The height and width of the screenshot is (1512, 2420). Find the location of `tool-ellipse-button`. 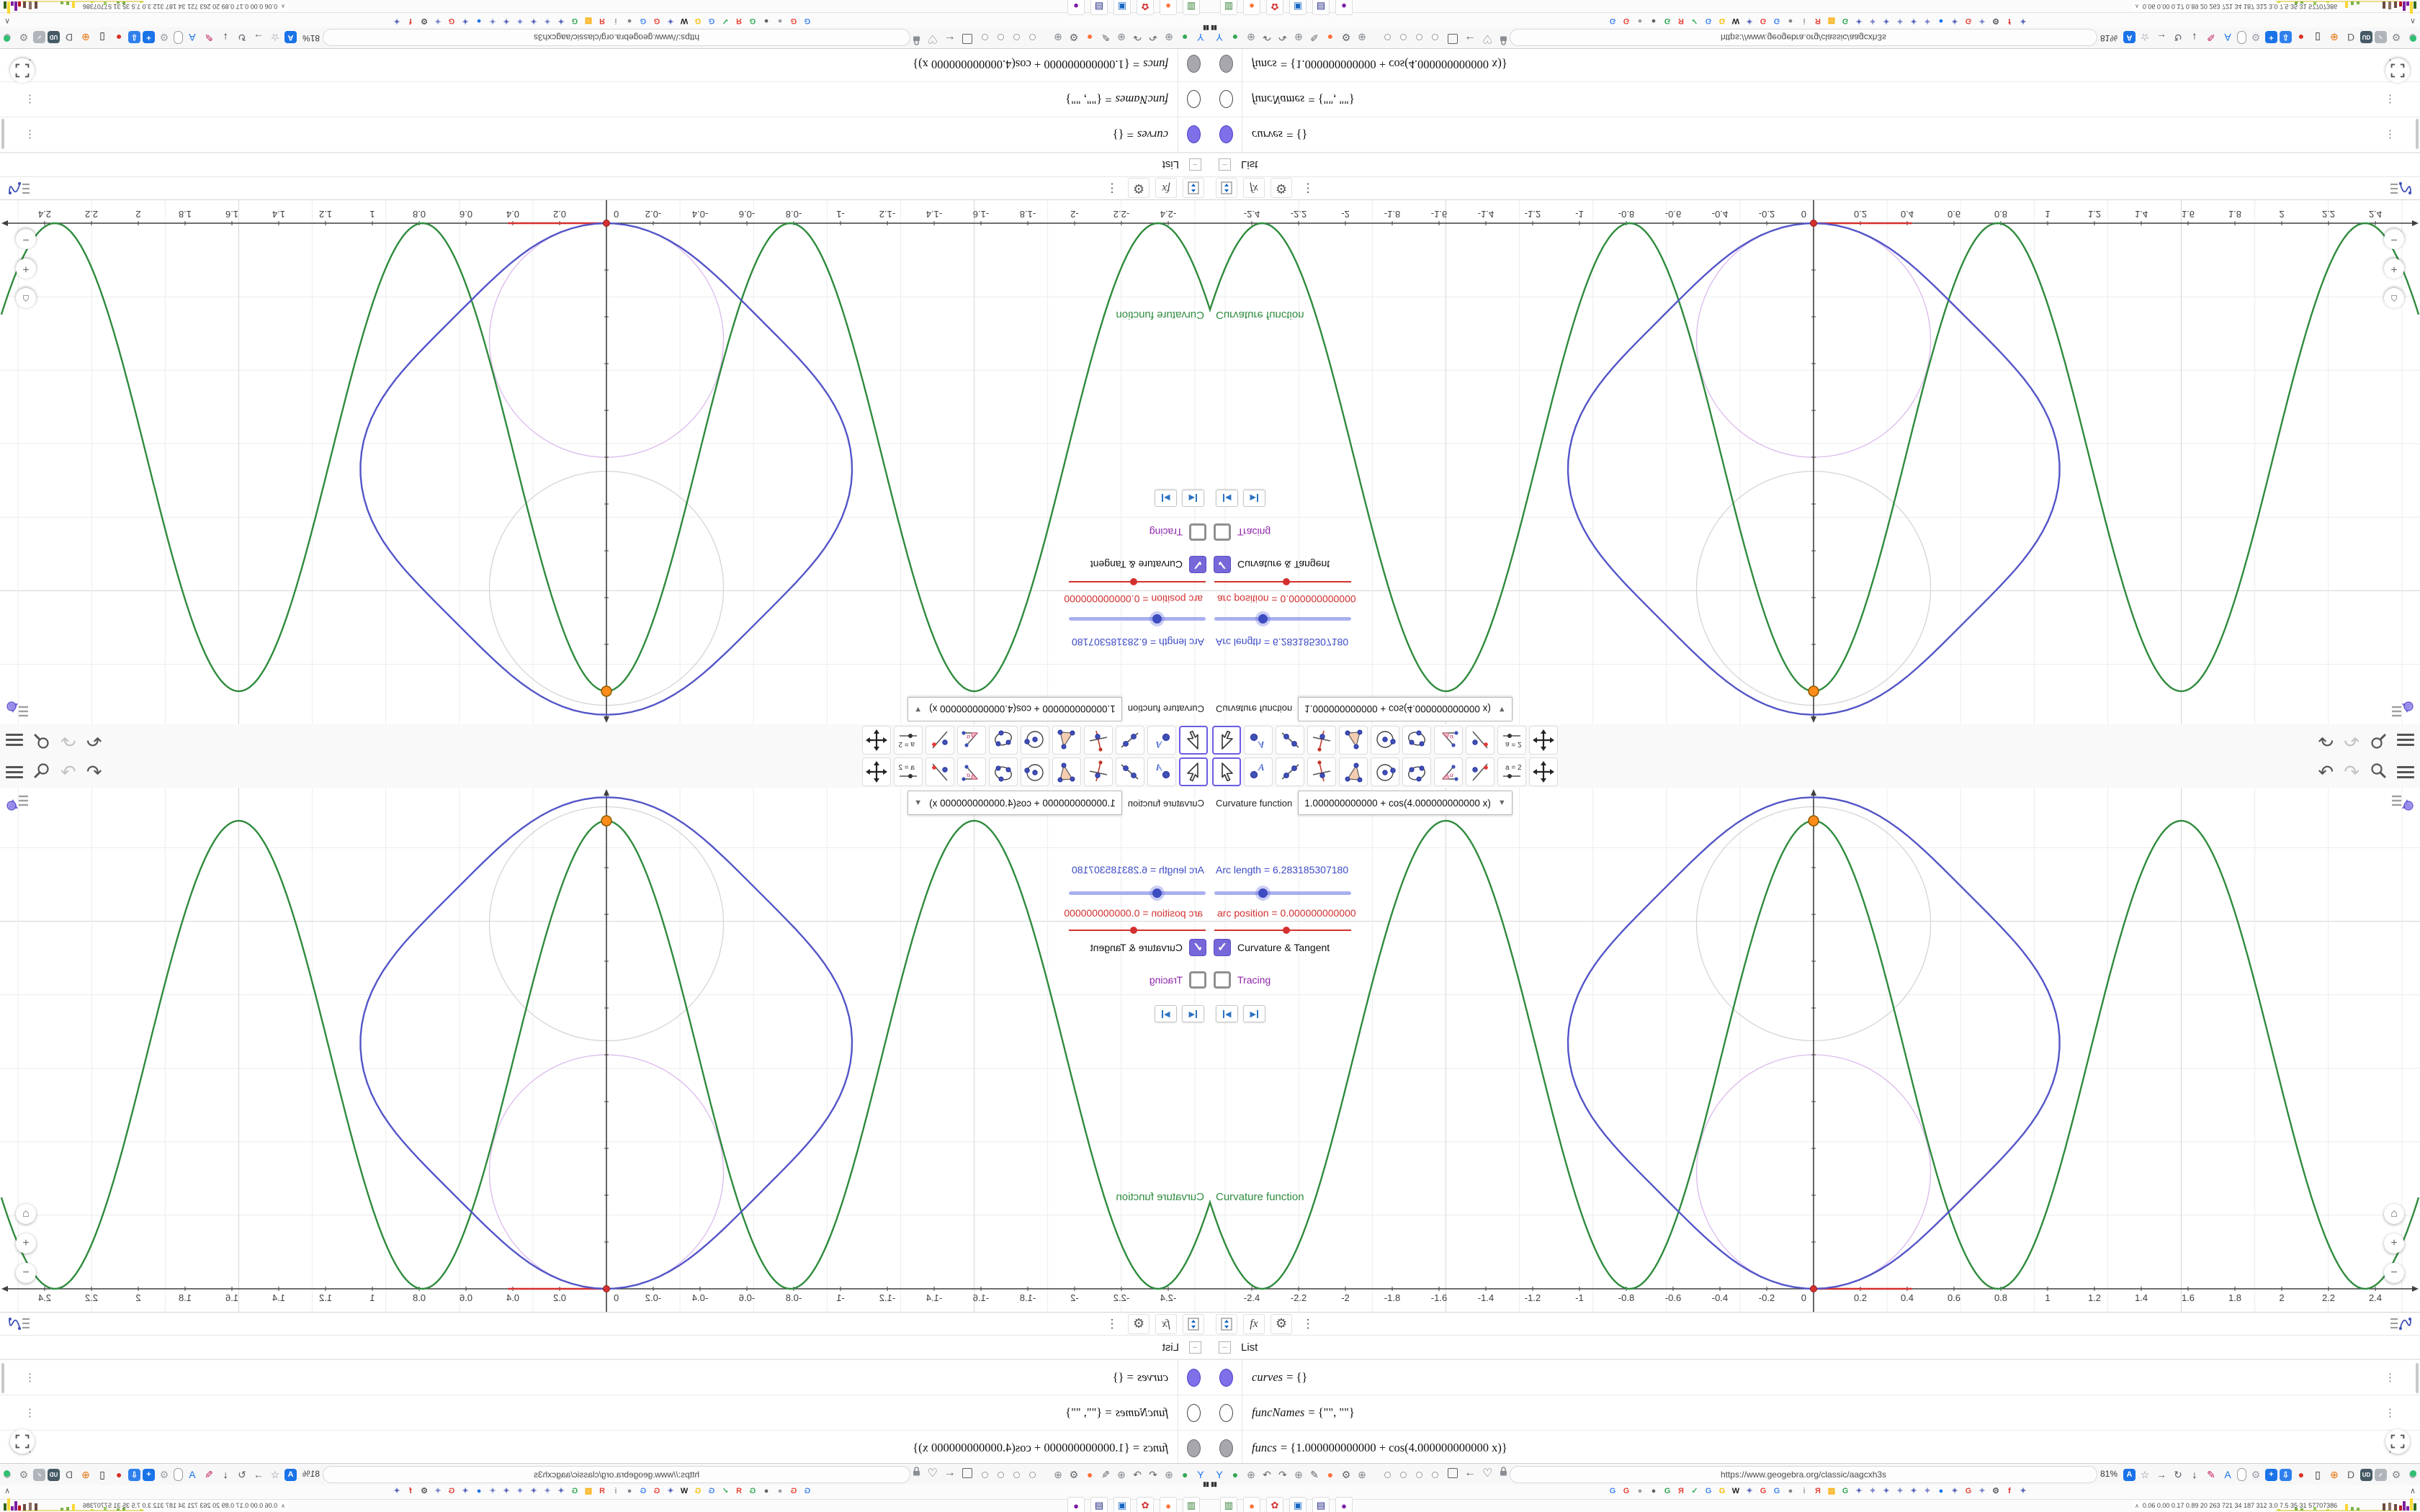

tool-ellipse-button is located at coordinates (1003, 771).